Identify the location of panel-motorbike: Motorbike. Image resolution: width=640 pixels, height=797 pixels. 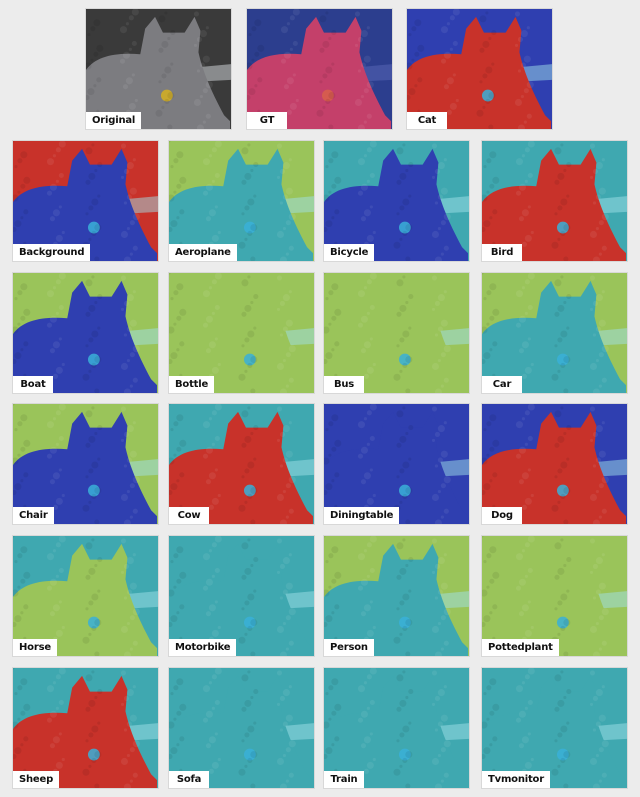
(241, 596).